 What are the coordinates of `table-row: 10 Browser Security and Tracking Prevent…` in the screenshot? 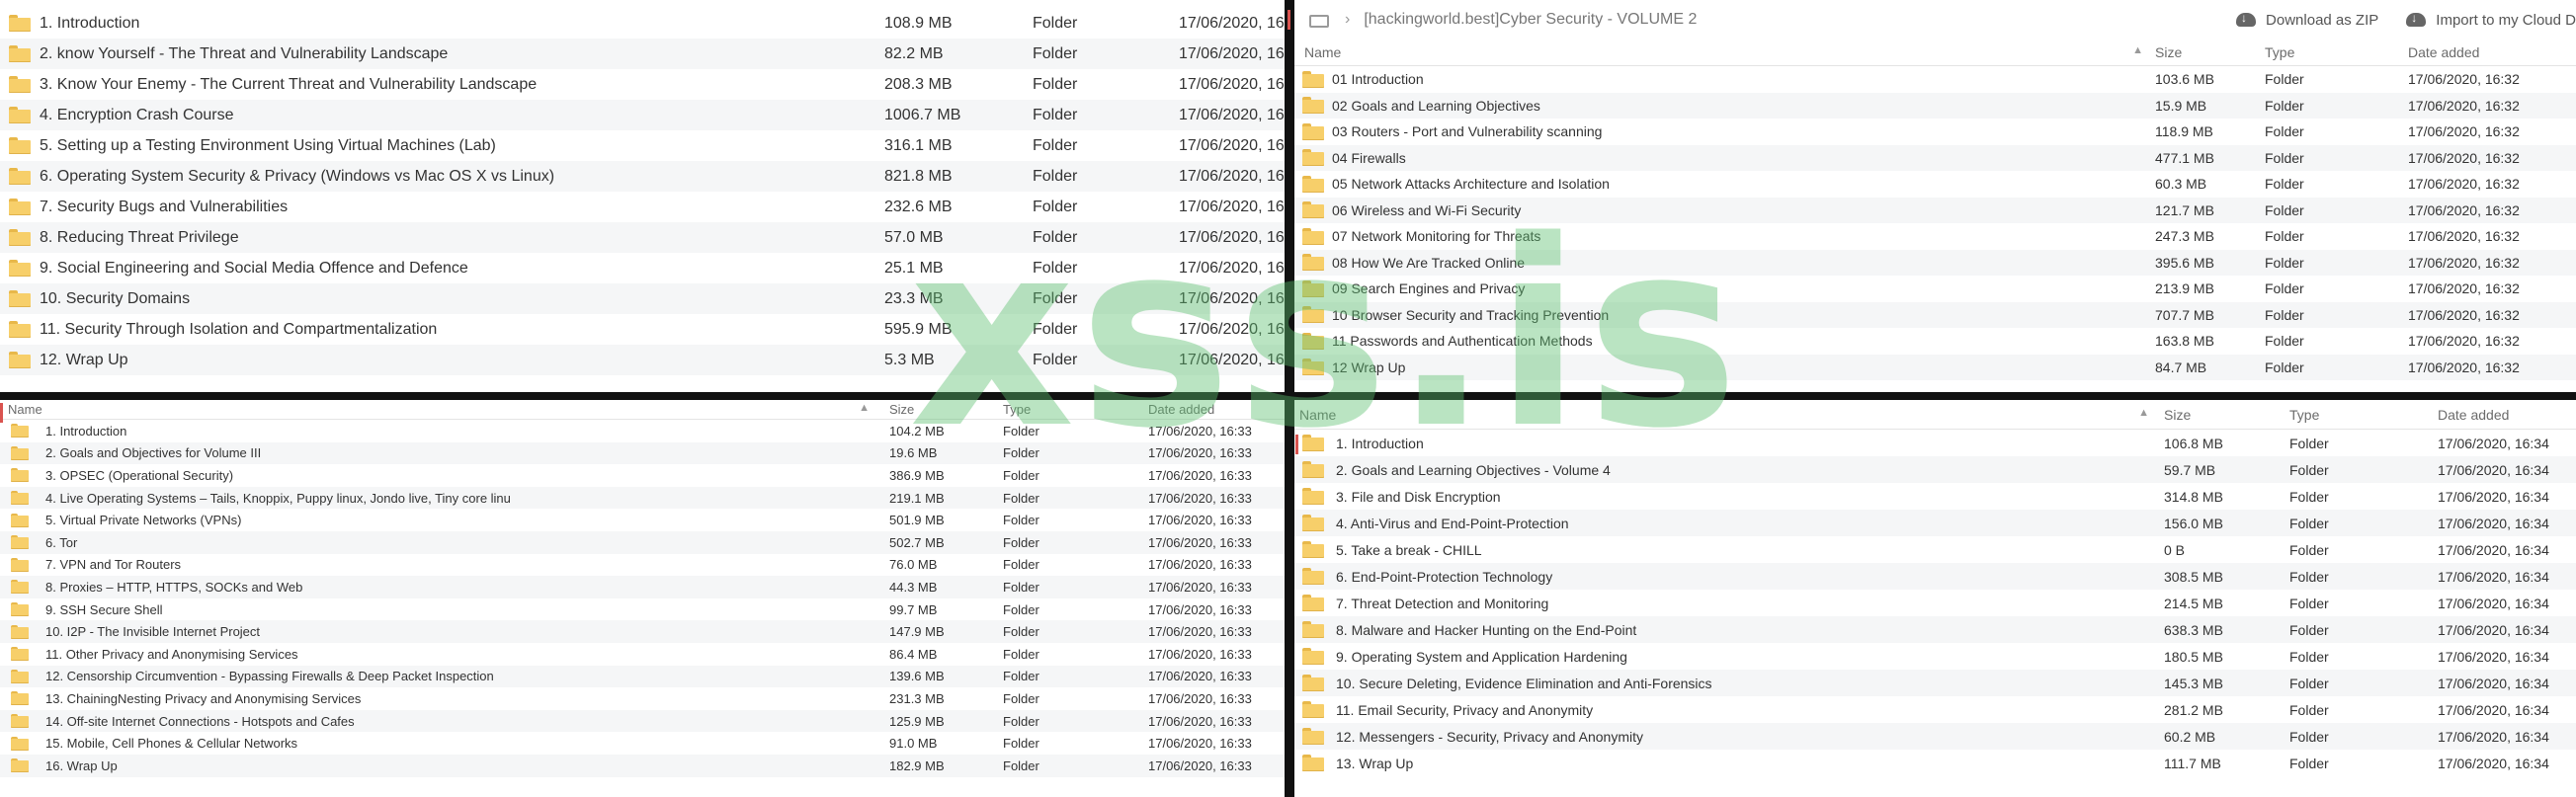 It's located at (1935, 314).